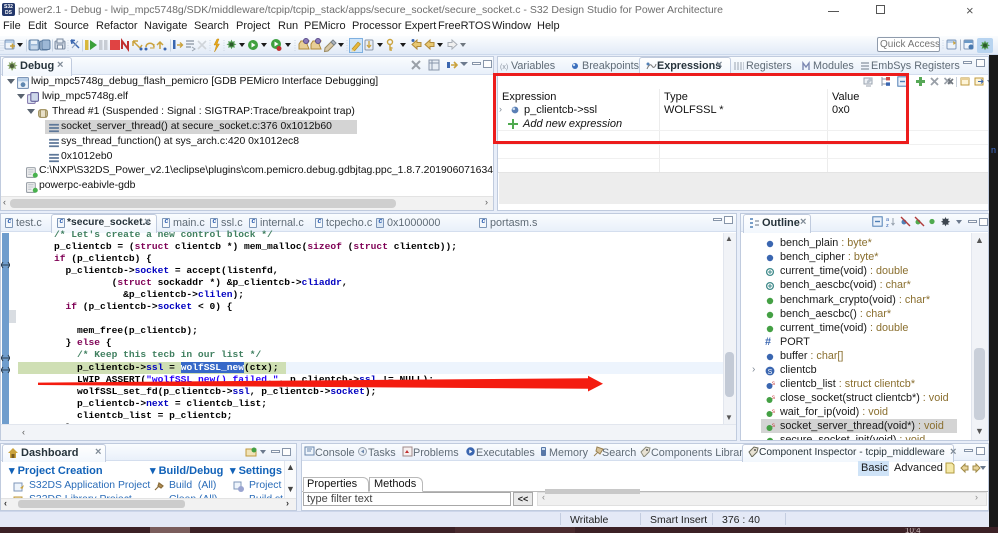 This screenshot has width=998, height=533. What do you see at coordinates (770, 372) in the screenshot?
I see `svg-text: S` at bounding box center [770, 372].